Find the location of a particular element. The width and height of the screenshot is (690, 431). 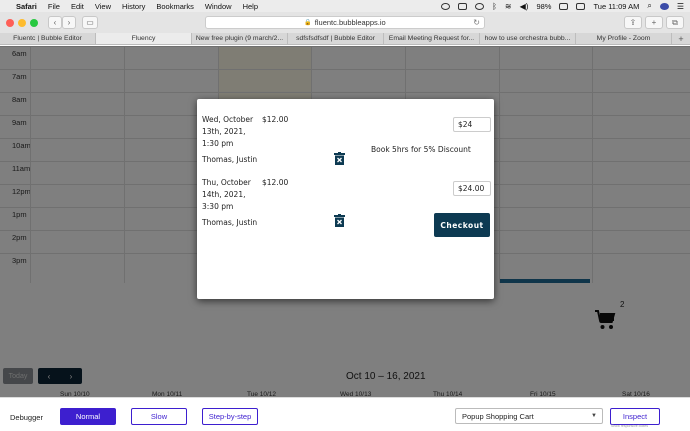

volume-icon: ◀) is located at coordinates (524, 6).